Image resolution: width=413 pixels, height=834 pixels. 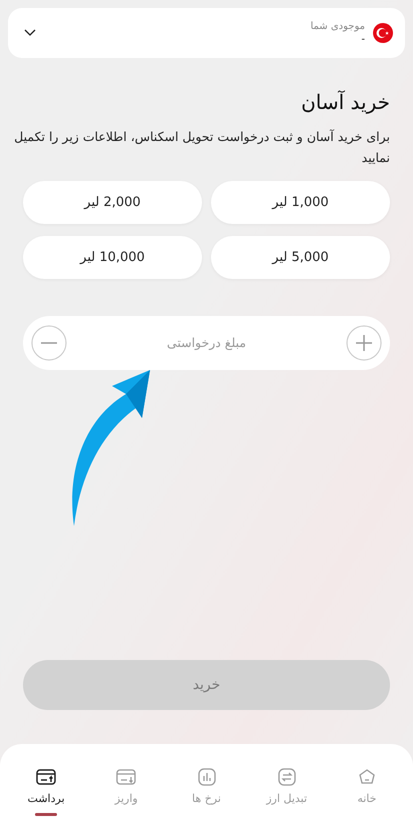 What do you see at coordinates (112, 202) in the screenshot?
I see `amount-preset-button: 2,000 لیر` at bounding box center [112, 202].